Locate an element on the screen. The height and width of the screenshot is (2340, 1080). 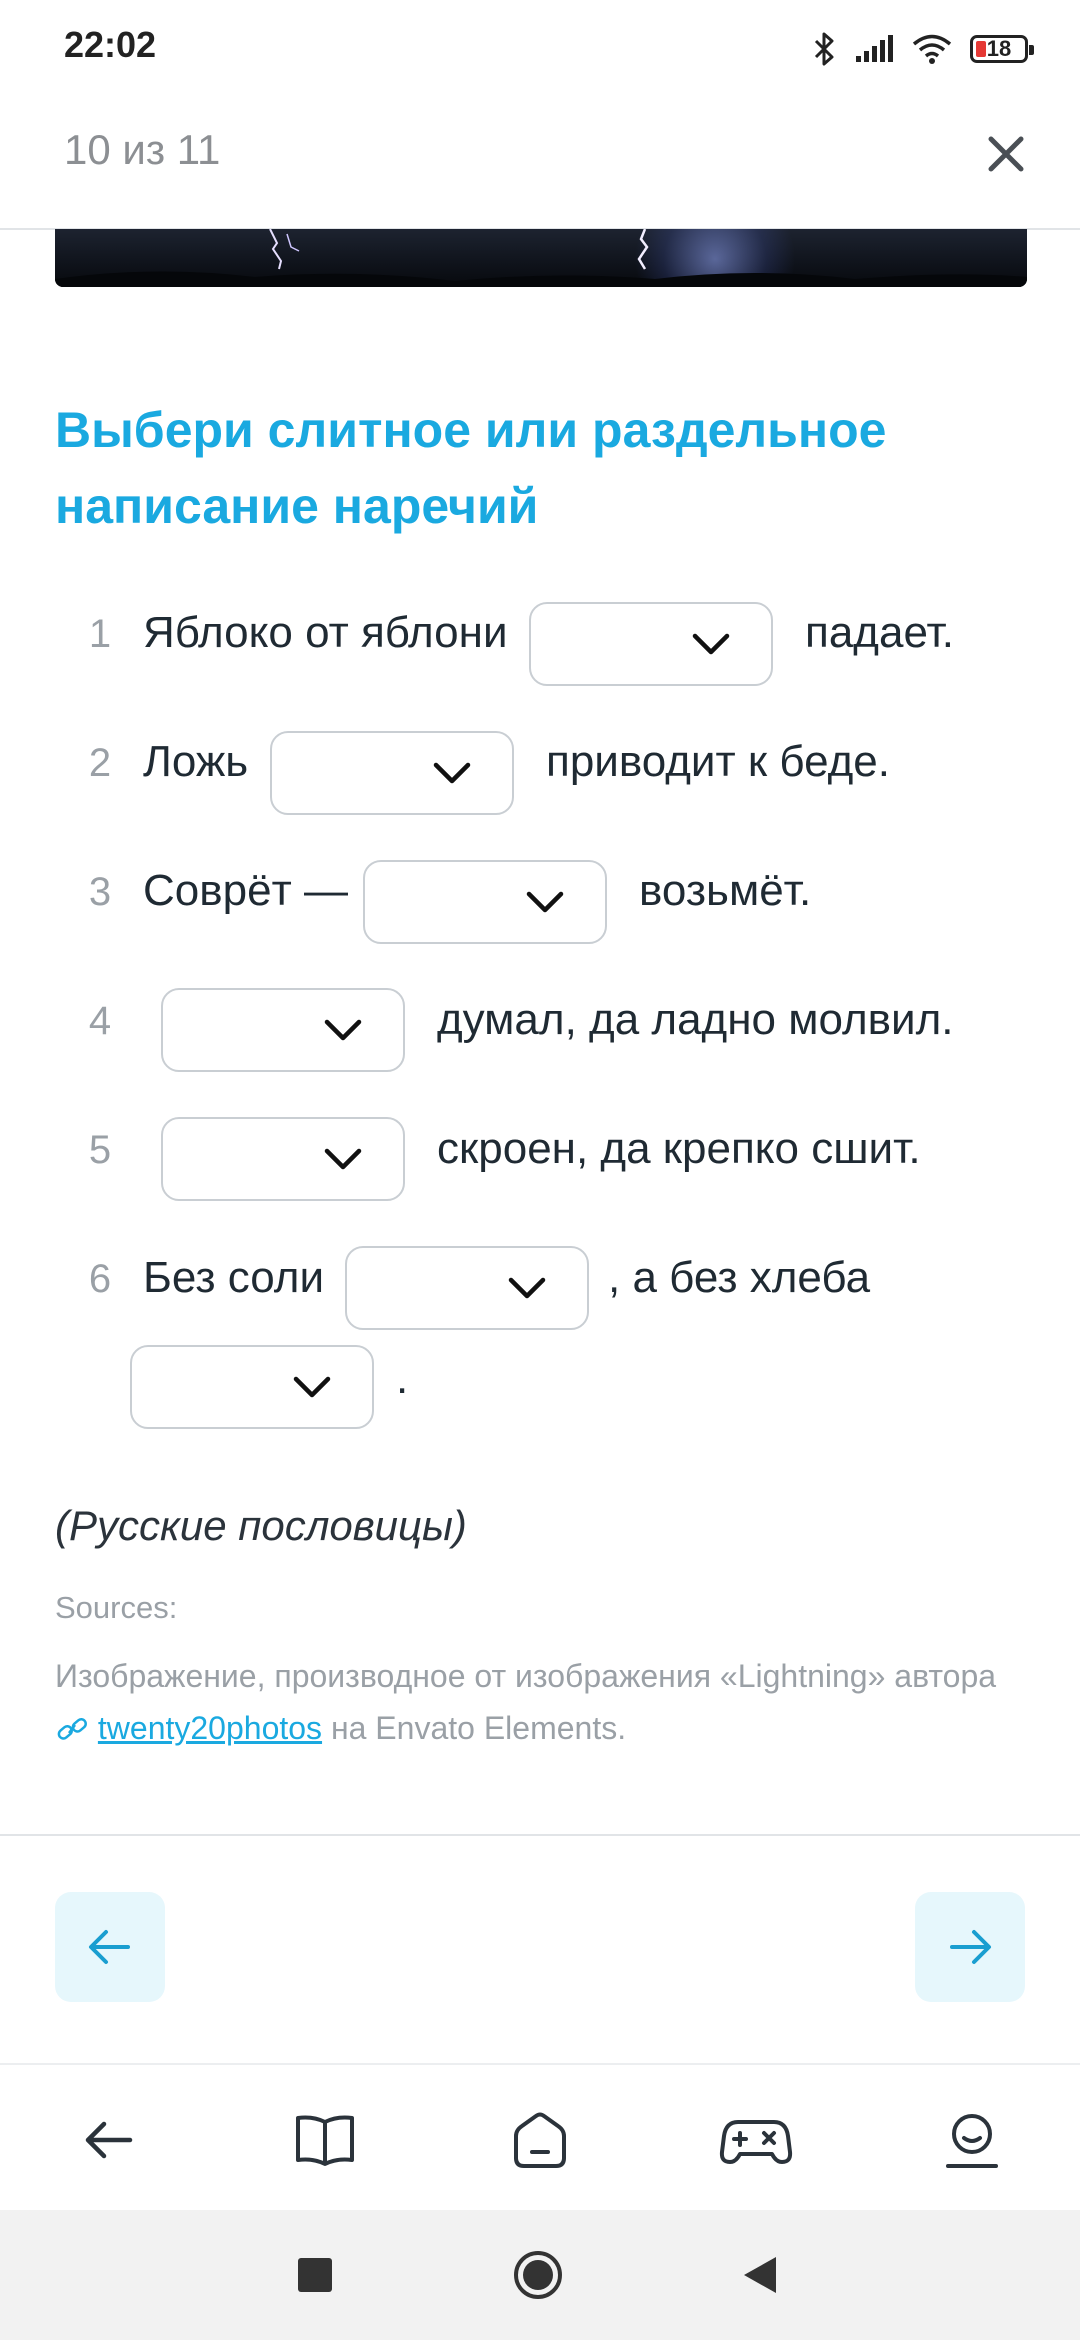
profile-icon is located at coordinates (972, 2141).